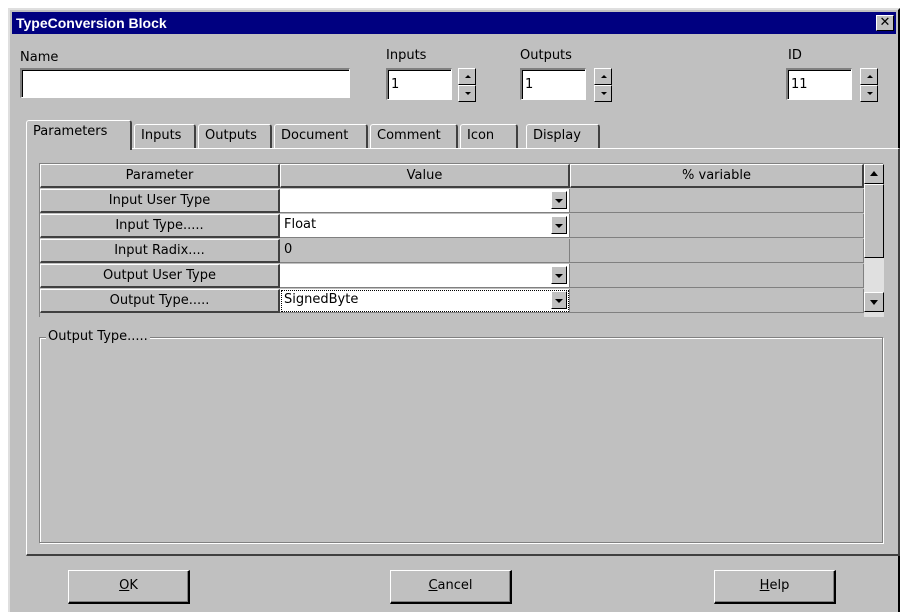  I want to click on cancel-label: ancel, so click(455, 585).